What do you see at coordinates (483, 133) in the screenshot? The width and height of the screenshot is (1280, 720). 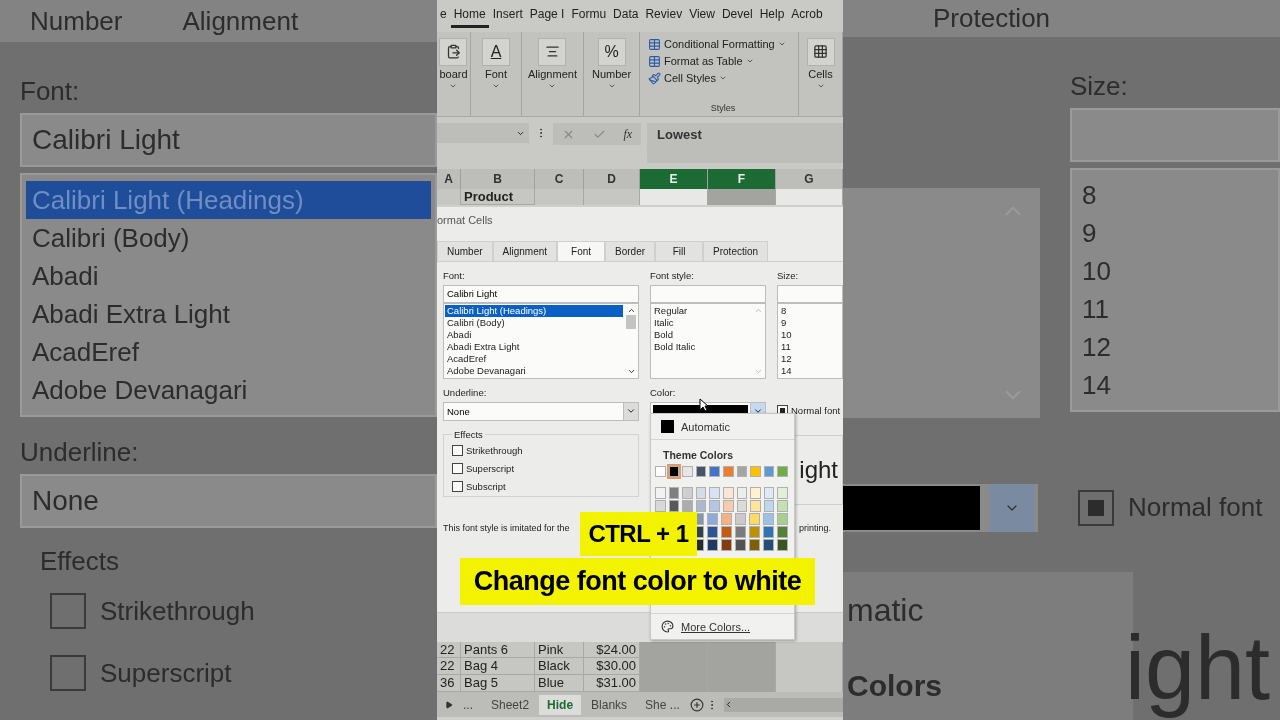 I see `name-box` at bounding box center [483, 133].